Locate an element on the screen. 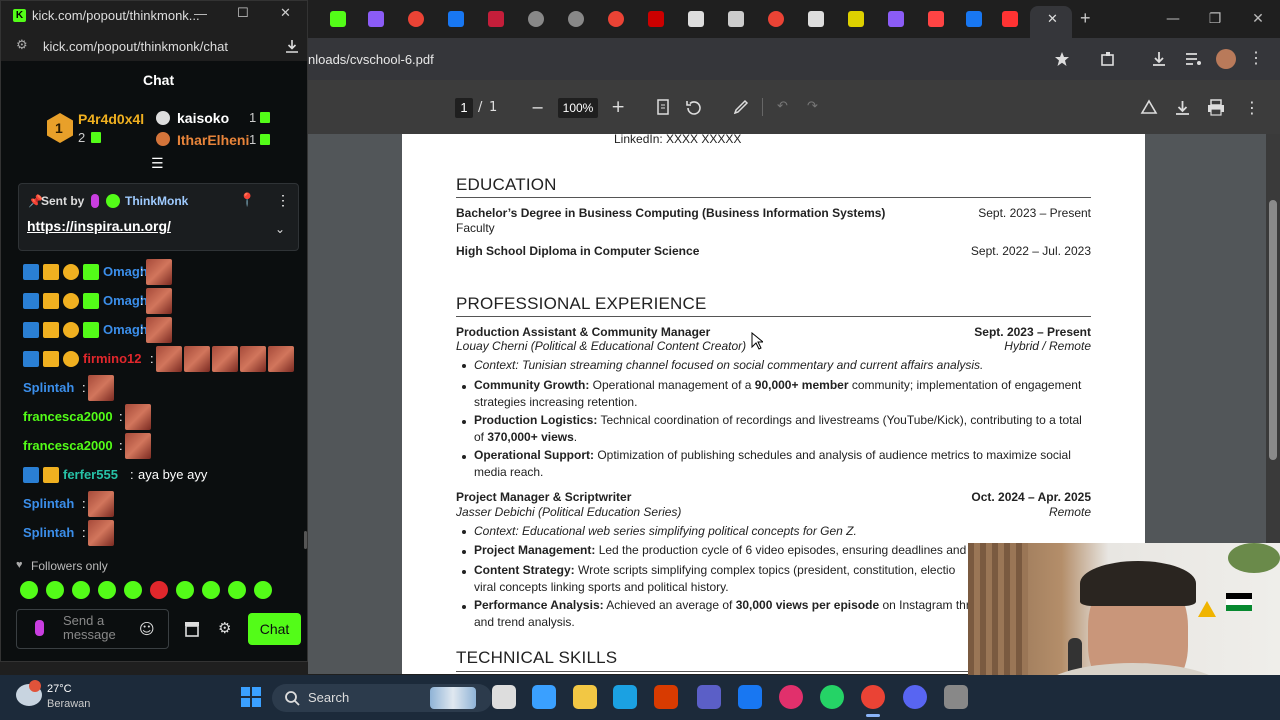  chat-settings-icon: ⚙ is located at coordinates (224, 628).